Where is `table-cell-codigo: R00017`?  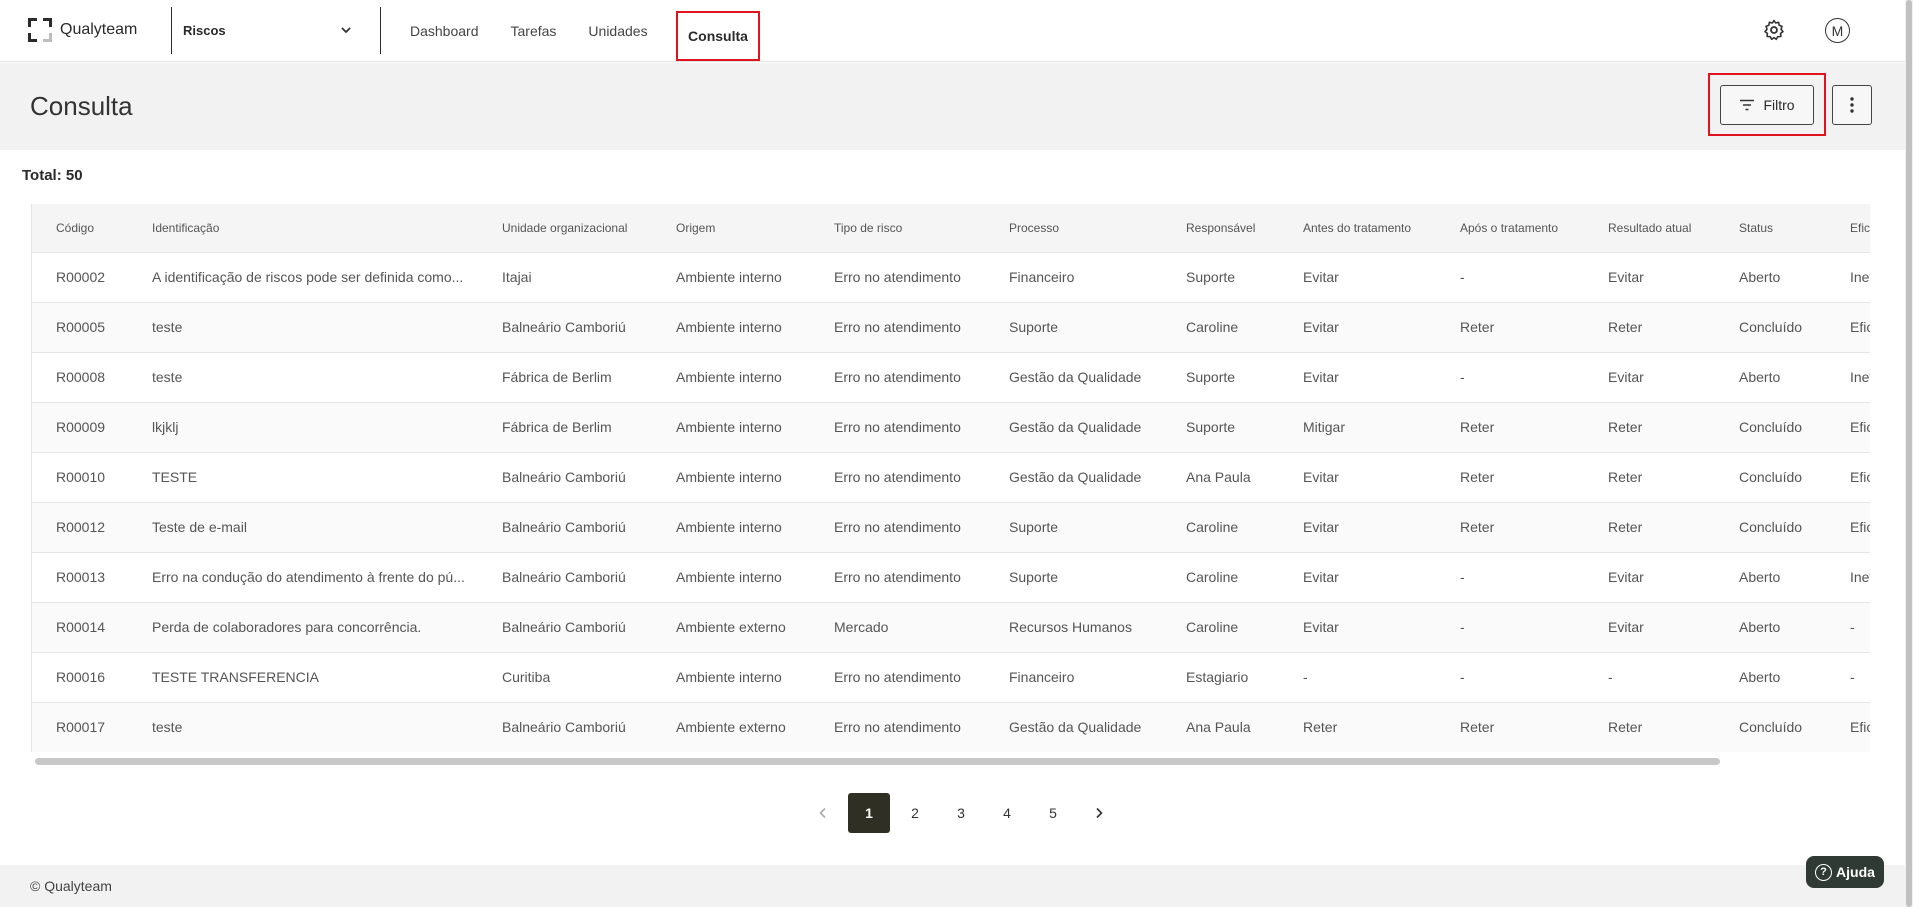 table-cell-codigo: R00017 is located at coordinates (81, 727).